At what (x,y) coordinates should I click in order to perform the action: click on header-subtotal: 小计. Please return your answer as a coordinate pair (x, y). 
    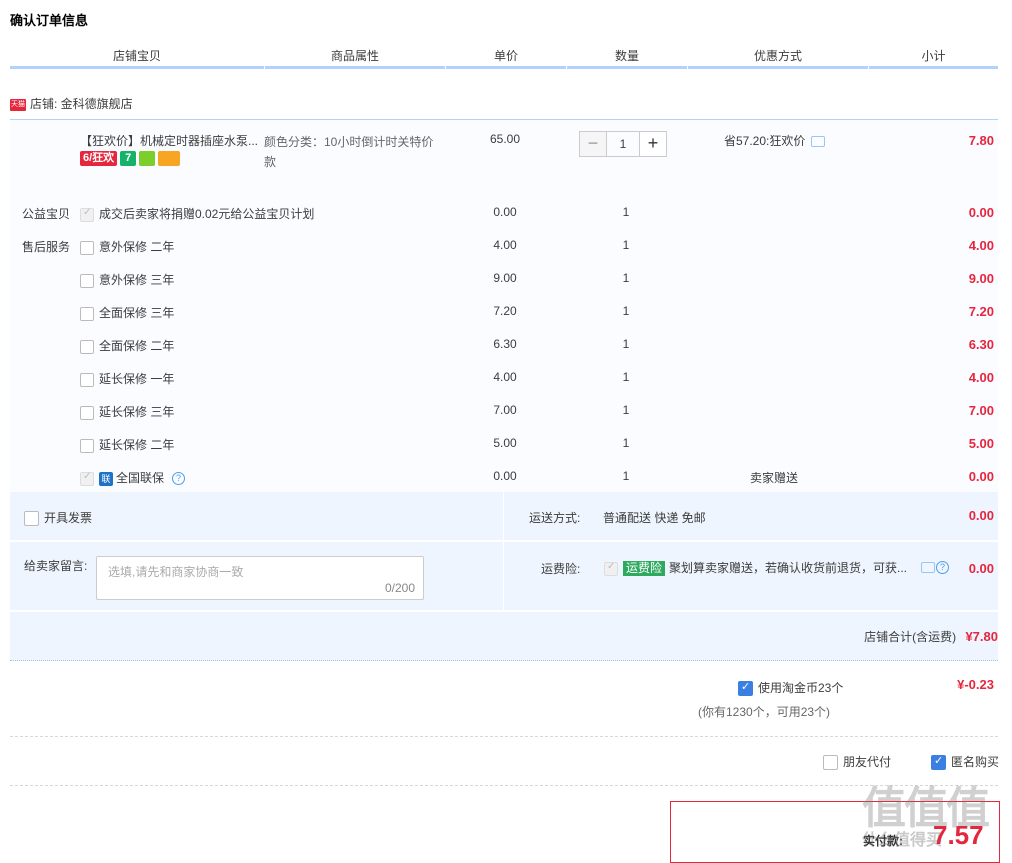
    Looking at the image, I should click on (933, 57).